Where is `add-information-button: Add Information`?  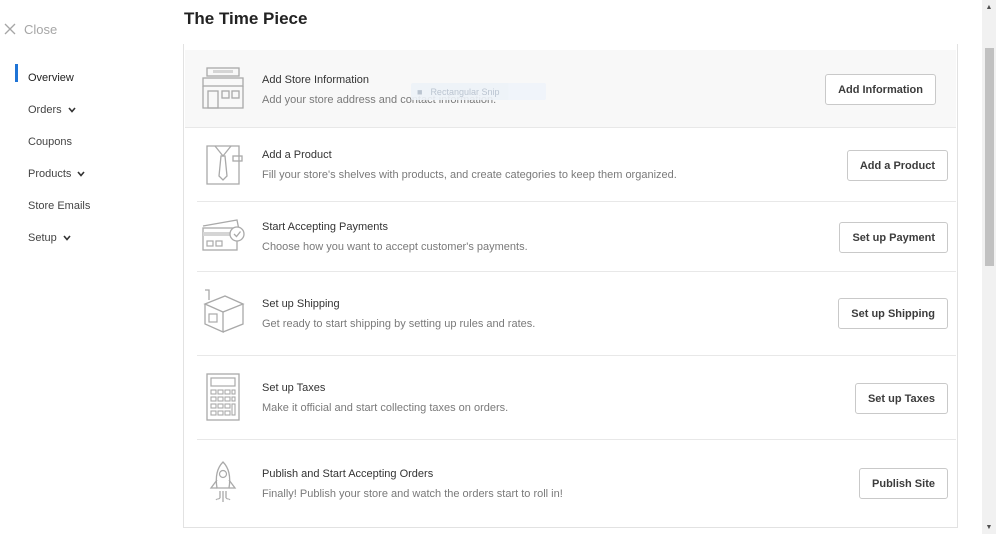 add-information-button: Add Information is located at coordinates (880, 89).